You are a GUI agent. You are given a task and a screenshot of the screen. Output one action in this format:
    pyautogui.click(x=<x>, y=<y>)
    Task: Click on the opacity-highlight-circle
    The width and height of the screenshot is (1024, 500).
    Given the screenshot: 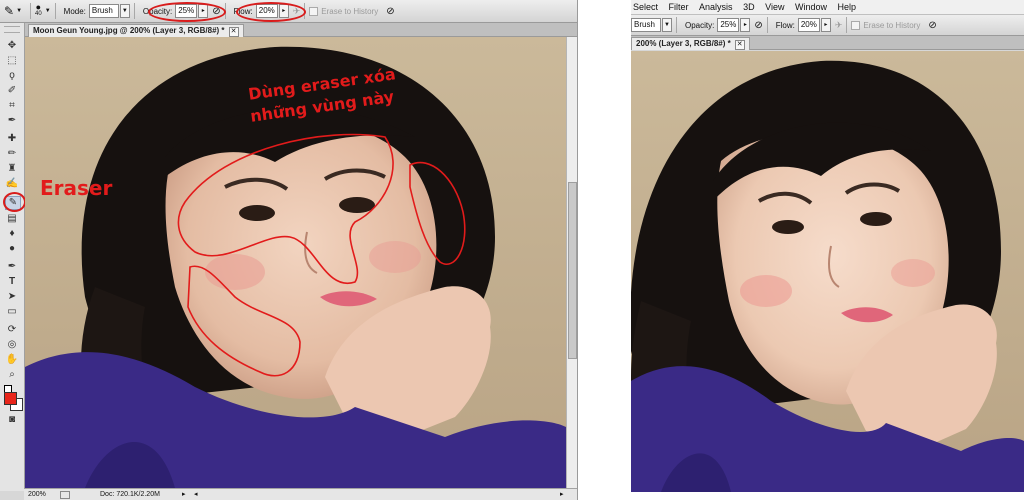 What is the action you would take?
    pyautogui.click(x=187, y=12)
    